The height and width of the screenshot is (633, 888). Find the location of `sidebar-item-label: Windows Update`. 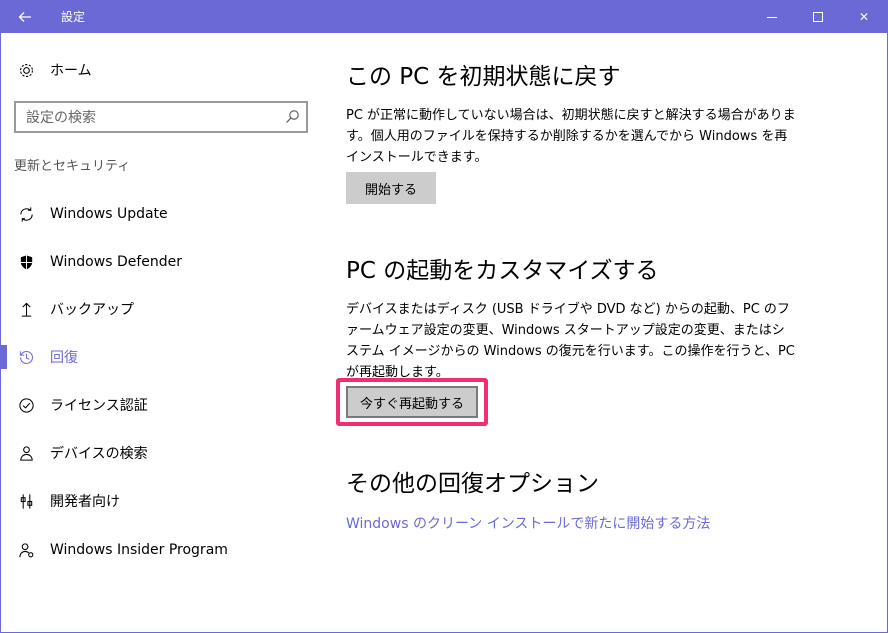

sidebar-item-label: Windows Update is located at coordinates (109, 214).